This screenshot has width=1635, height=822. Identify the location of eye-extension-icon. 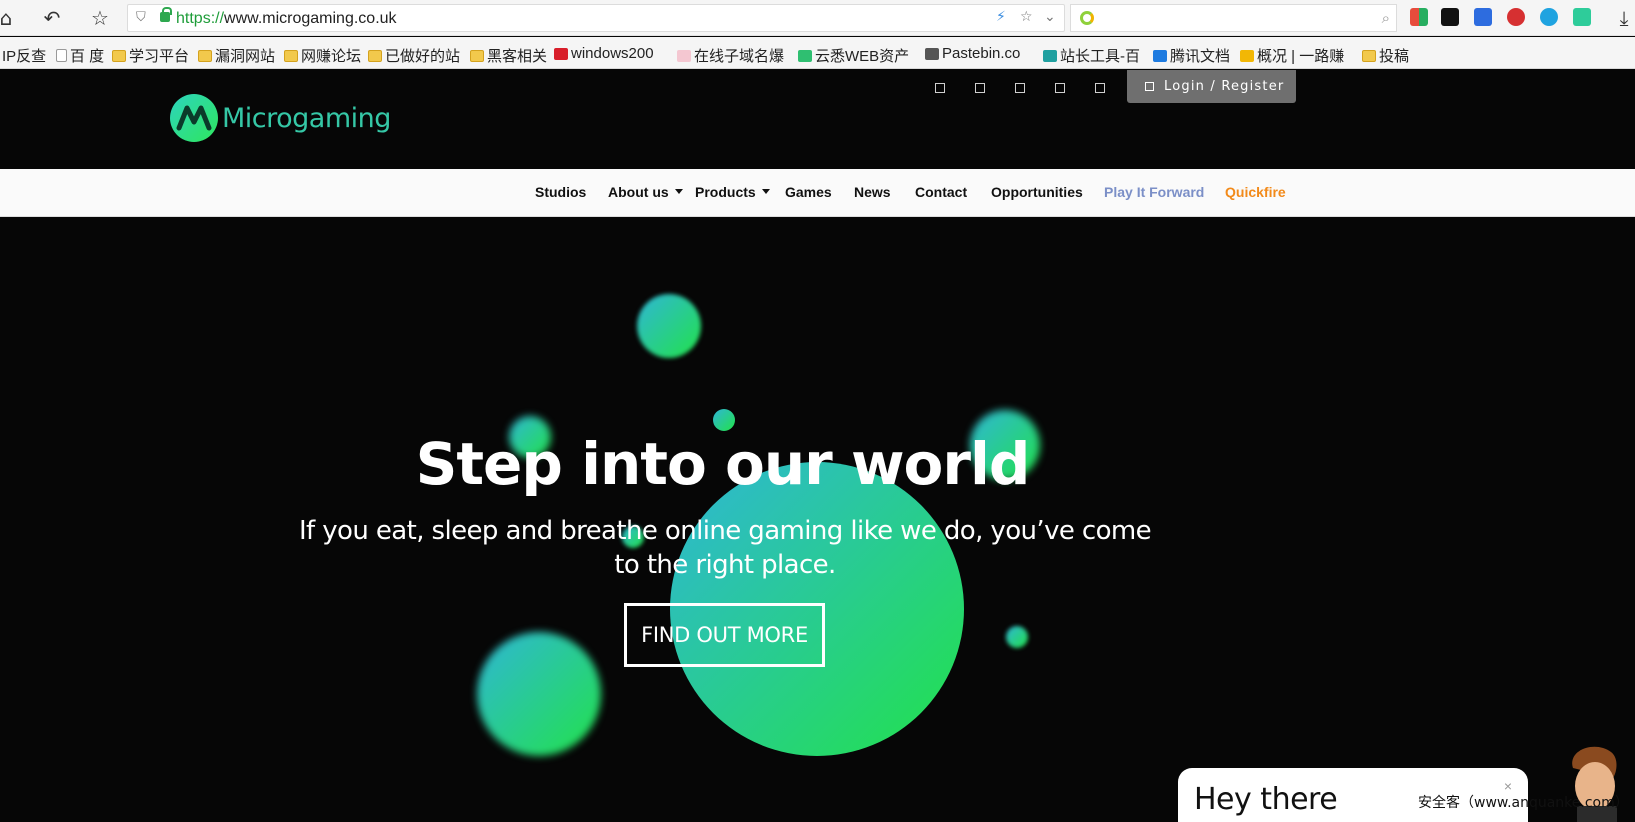
(1549, 17).